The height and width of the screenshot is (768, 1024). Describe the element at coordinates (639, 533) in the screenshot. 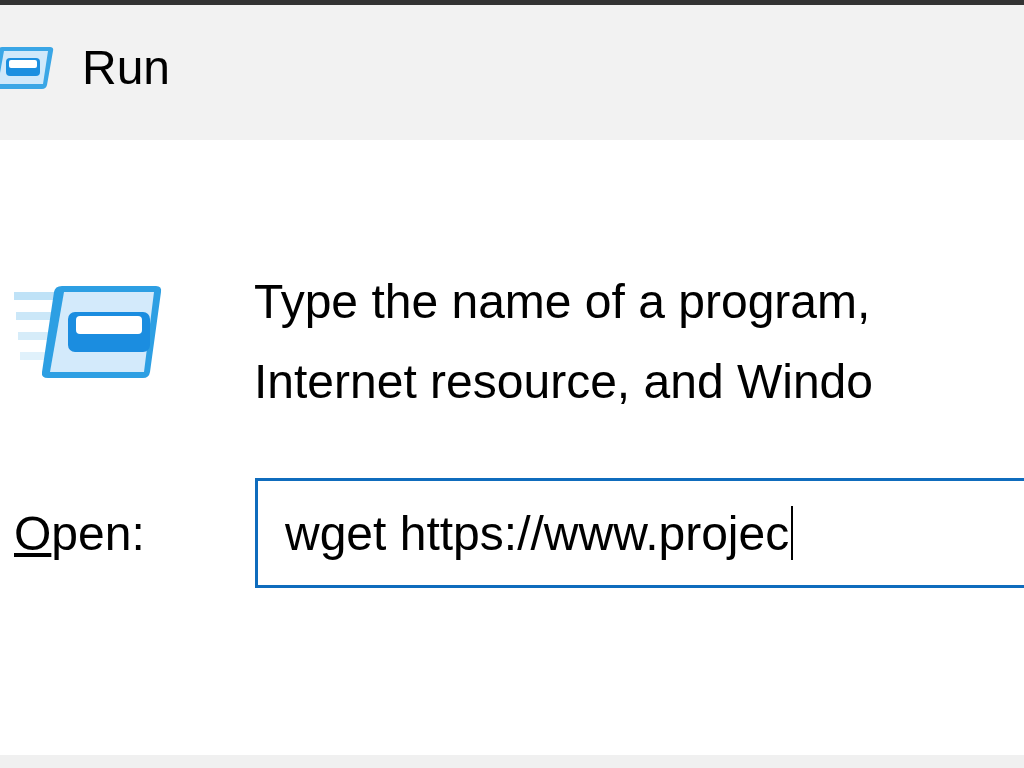

I see `input-field: wget https://www.projec` at that location.